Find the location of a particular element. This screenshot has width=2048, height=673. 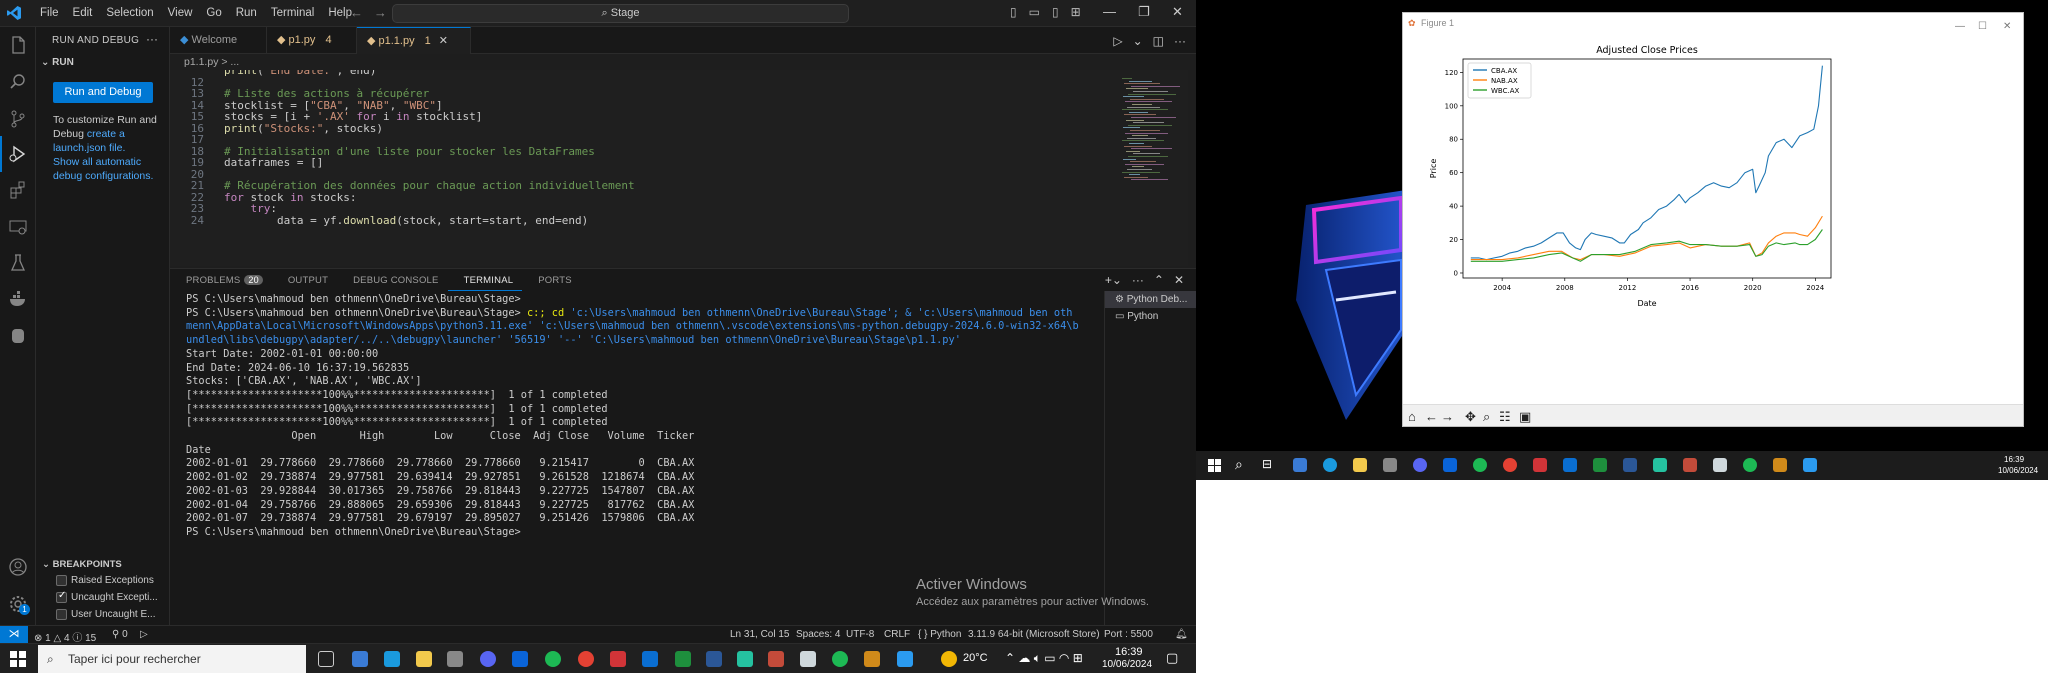

run-and-debug-button: Run and Debug is located at coordinates (103, 92).